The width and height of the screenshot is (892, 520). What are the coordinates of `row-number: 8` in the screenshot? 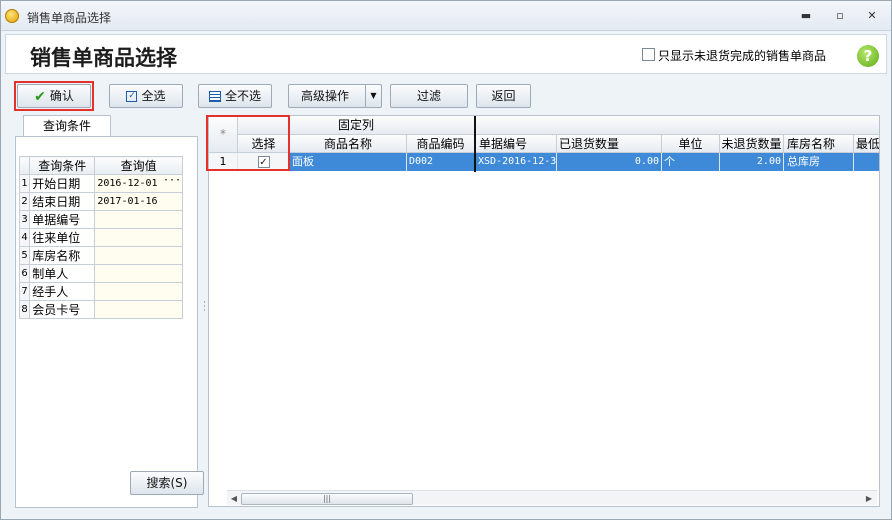 It's located at (24, 309).